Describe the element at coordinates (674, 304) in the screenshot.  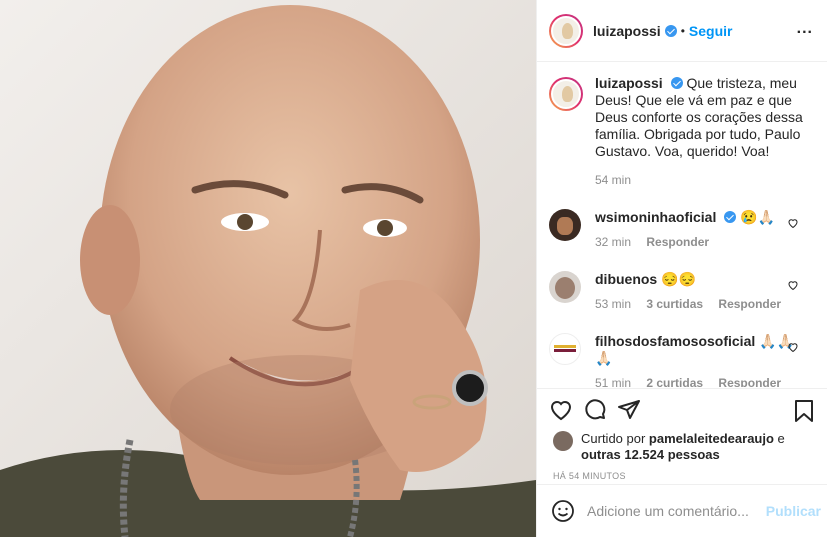
I see `comment-likes: 3 curtidas` at that location.